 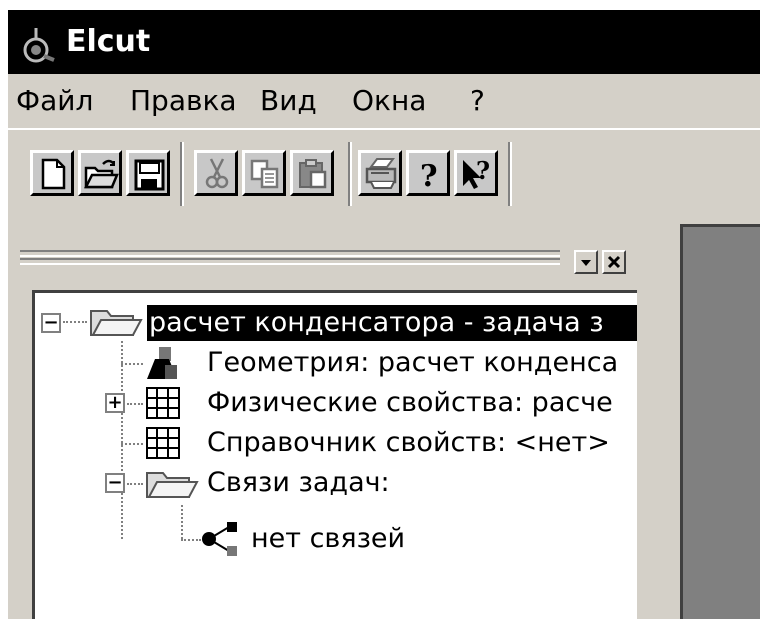 I want to click on context-help-button: ?, so click(x=476, y=173).